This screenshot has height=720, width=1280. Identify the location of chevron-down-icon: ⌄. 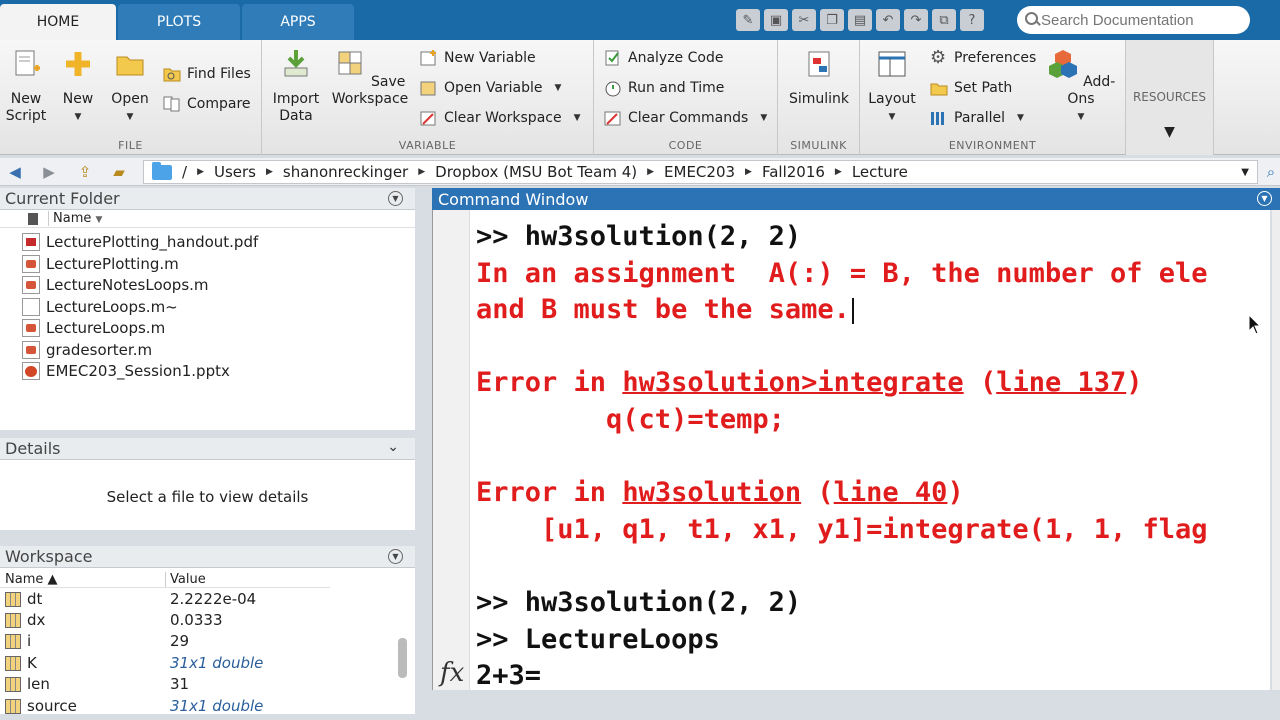
(393, 447).